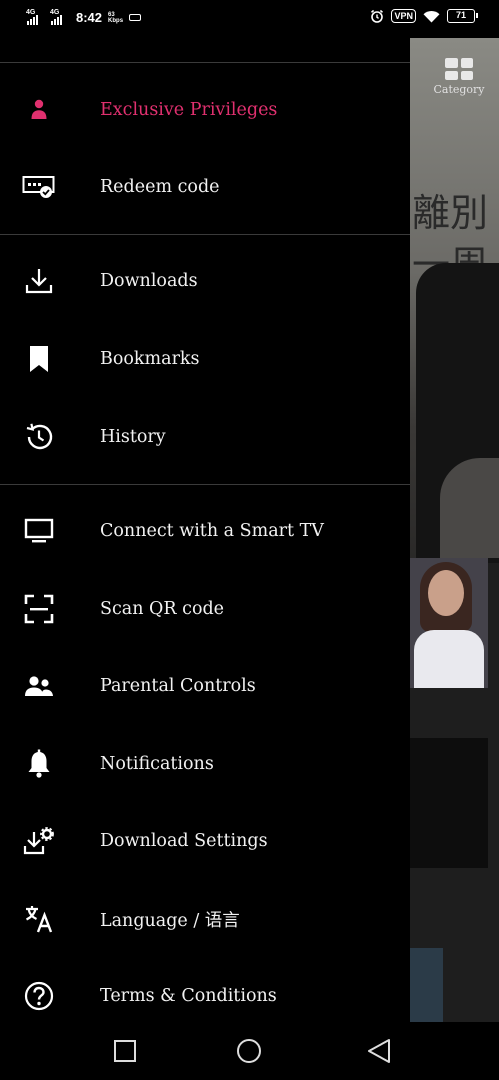 This screenshot has width=499, height=1080. I want to click on menu-label: Exclusive Privileges, so click(189, 110).